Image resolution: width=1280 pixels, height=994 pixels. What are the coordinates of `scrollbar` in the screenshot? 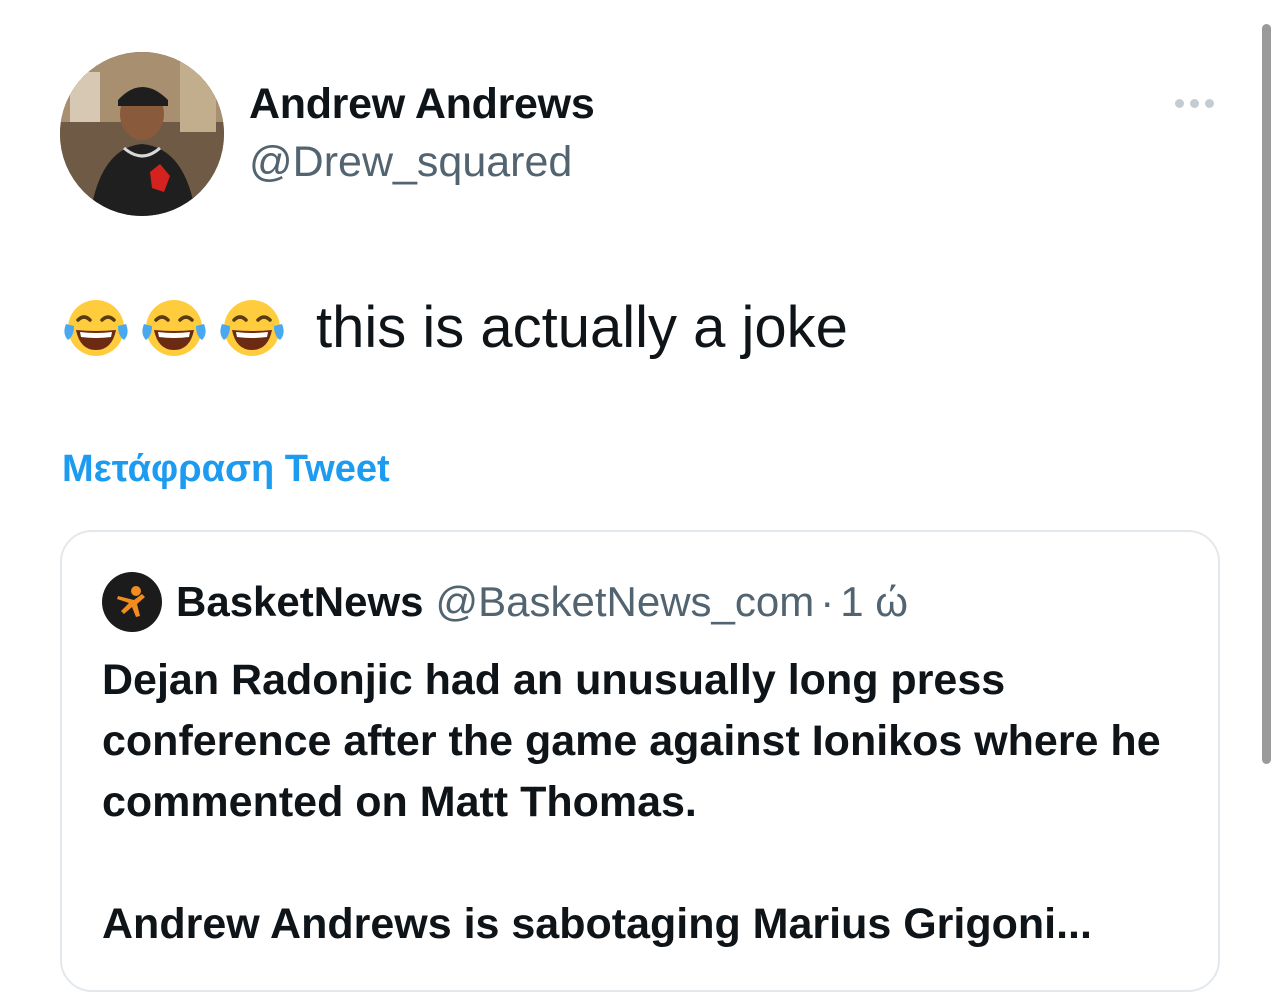 It's located at (1266, 394).